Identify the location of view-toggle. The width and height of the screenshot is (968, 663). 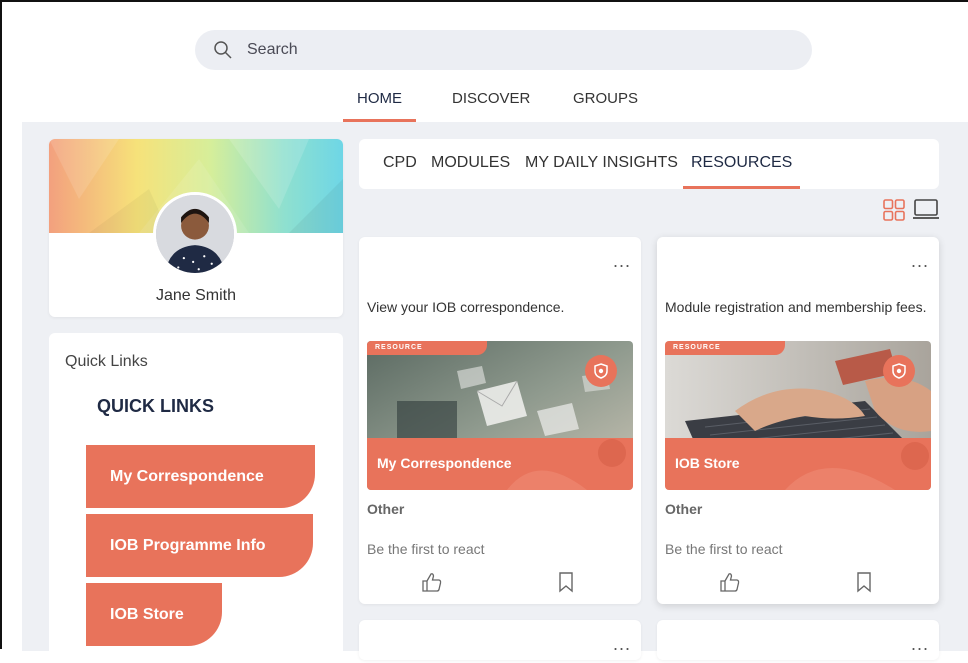
(912, 210).